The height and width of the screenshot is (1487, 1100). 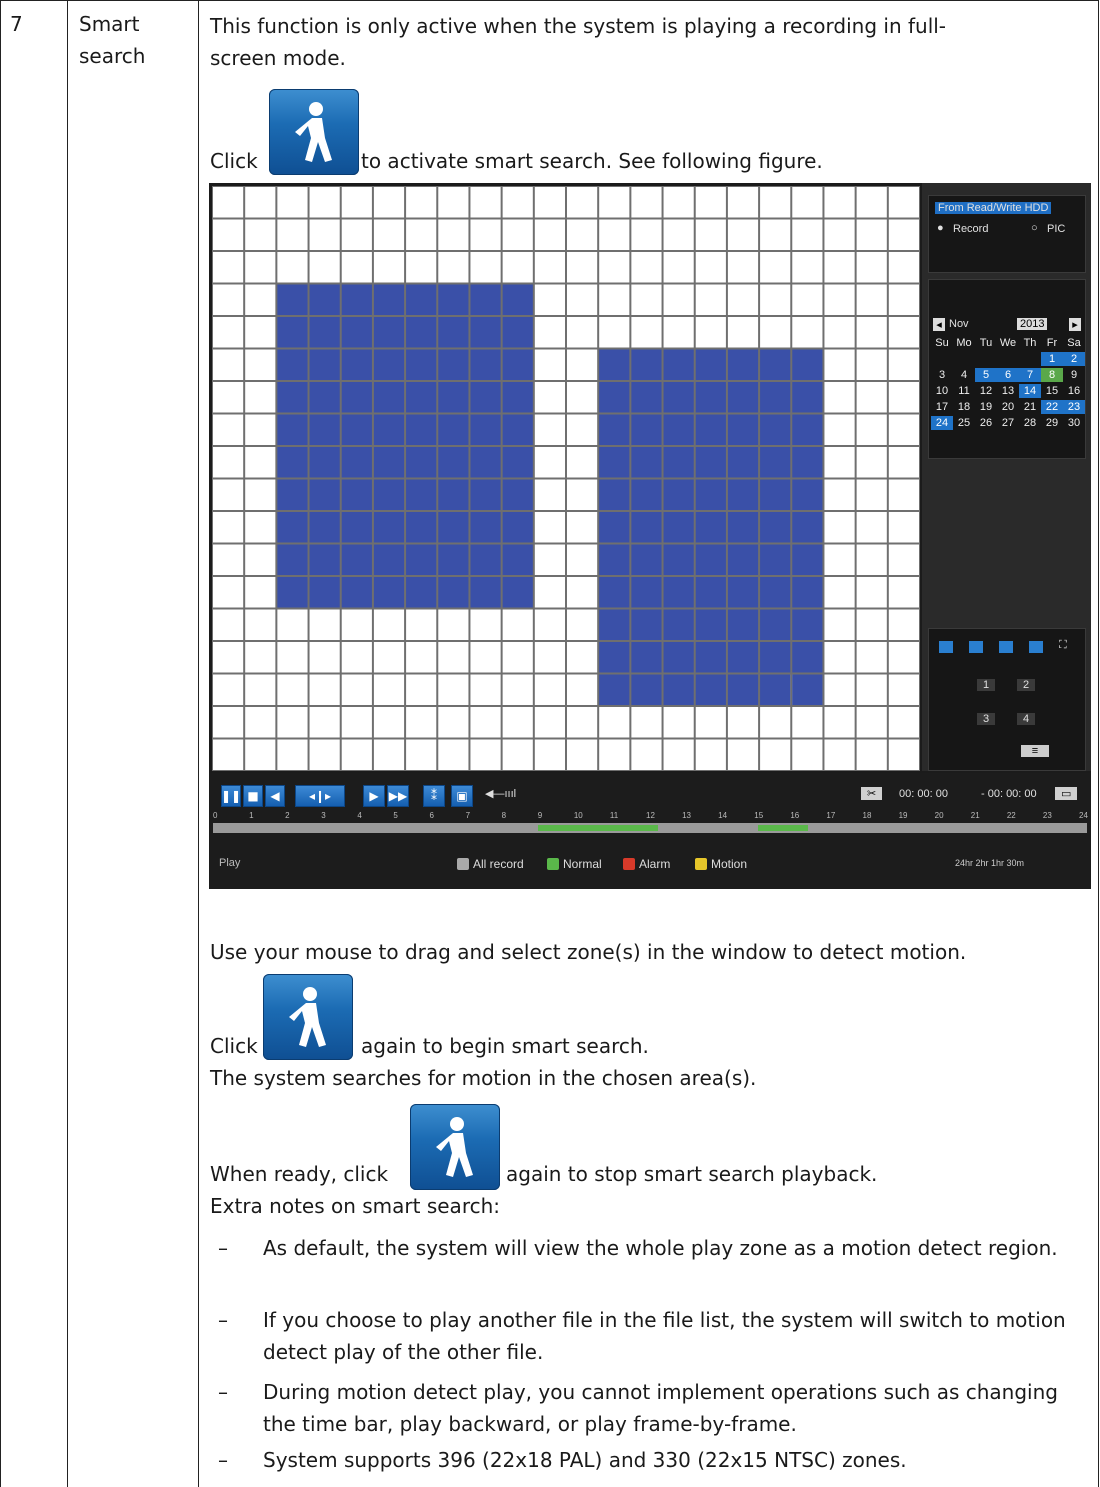 What do you see at coordinates (1008, 391) in the screenshot?
I see `calendar-day: 13` at bounding box center [1008, 391].